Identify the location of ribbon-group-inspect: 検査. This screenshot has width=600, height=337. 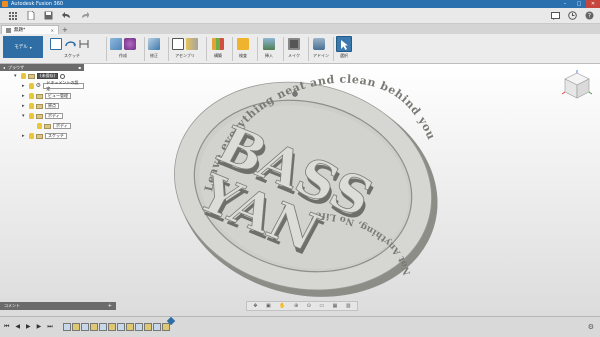
(243, 49).